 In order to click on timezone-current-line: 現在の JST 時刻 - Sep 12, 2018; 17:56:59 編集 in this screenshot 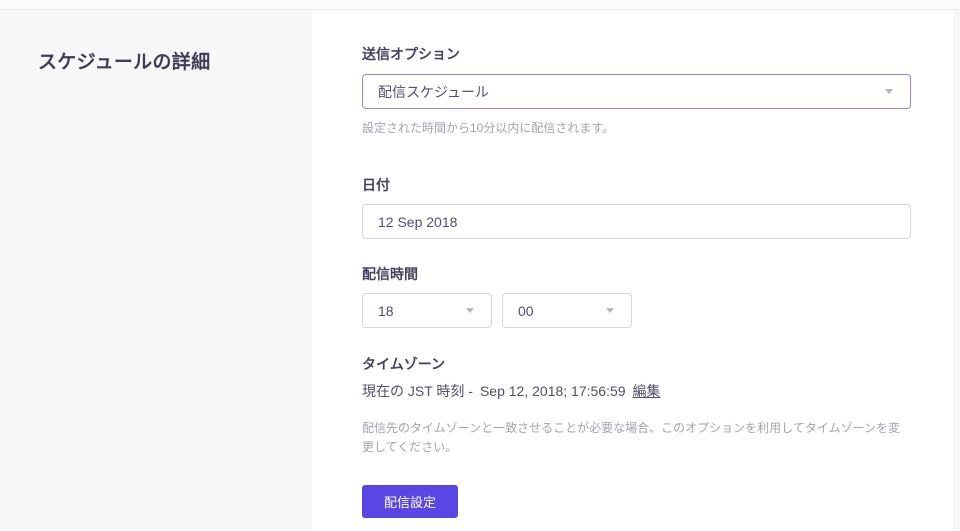, I will do `click(636, 391)`.